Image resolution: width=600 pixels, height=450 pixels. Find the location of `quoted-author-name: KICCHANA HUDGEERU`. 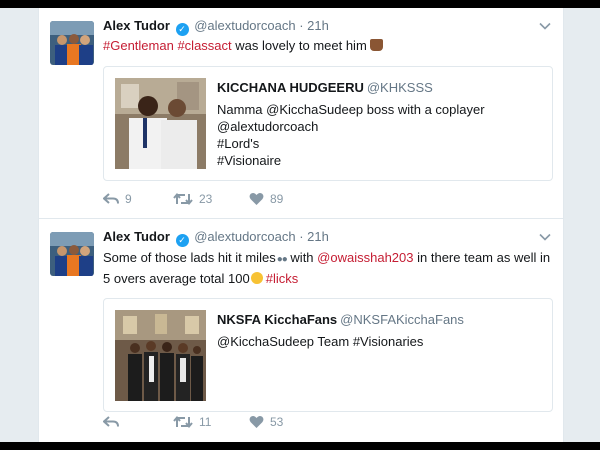

quoted-author-name: KICCHANA HUDGEERU is located at coordinates (290, 87).